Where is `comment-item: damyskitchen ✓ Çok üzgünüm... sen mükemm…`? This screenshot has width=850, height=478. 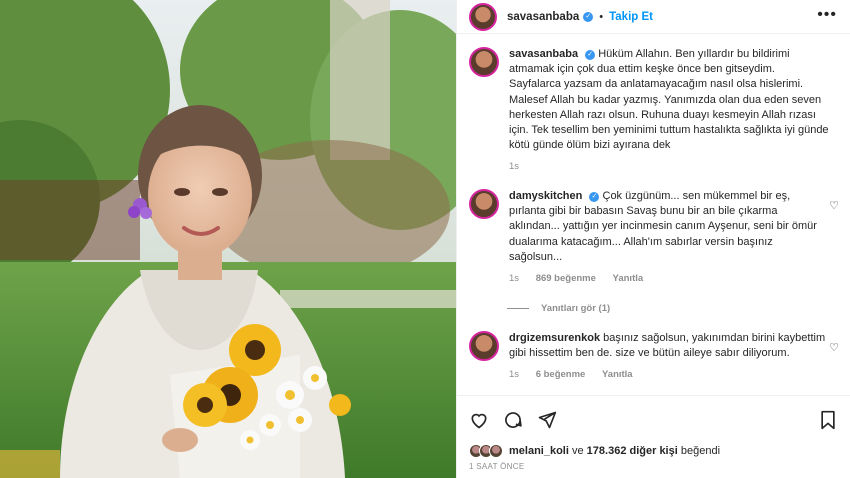
comment-item: damyskitchen ✓ Çok üzgünüm... sen mükemm… is located at coordinates (654, 237).